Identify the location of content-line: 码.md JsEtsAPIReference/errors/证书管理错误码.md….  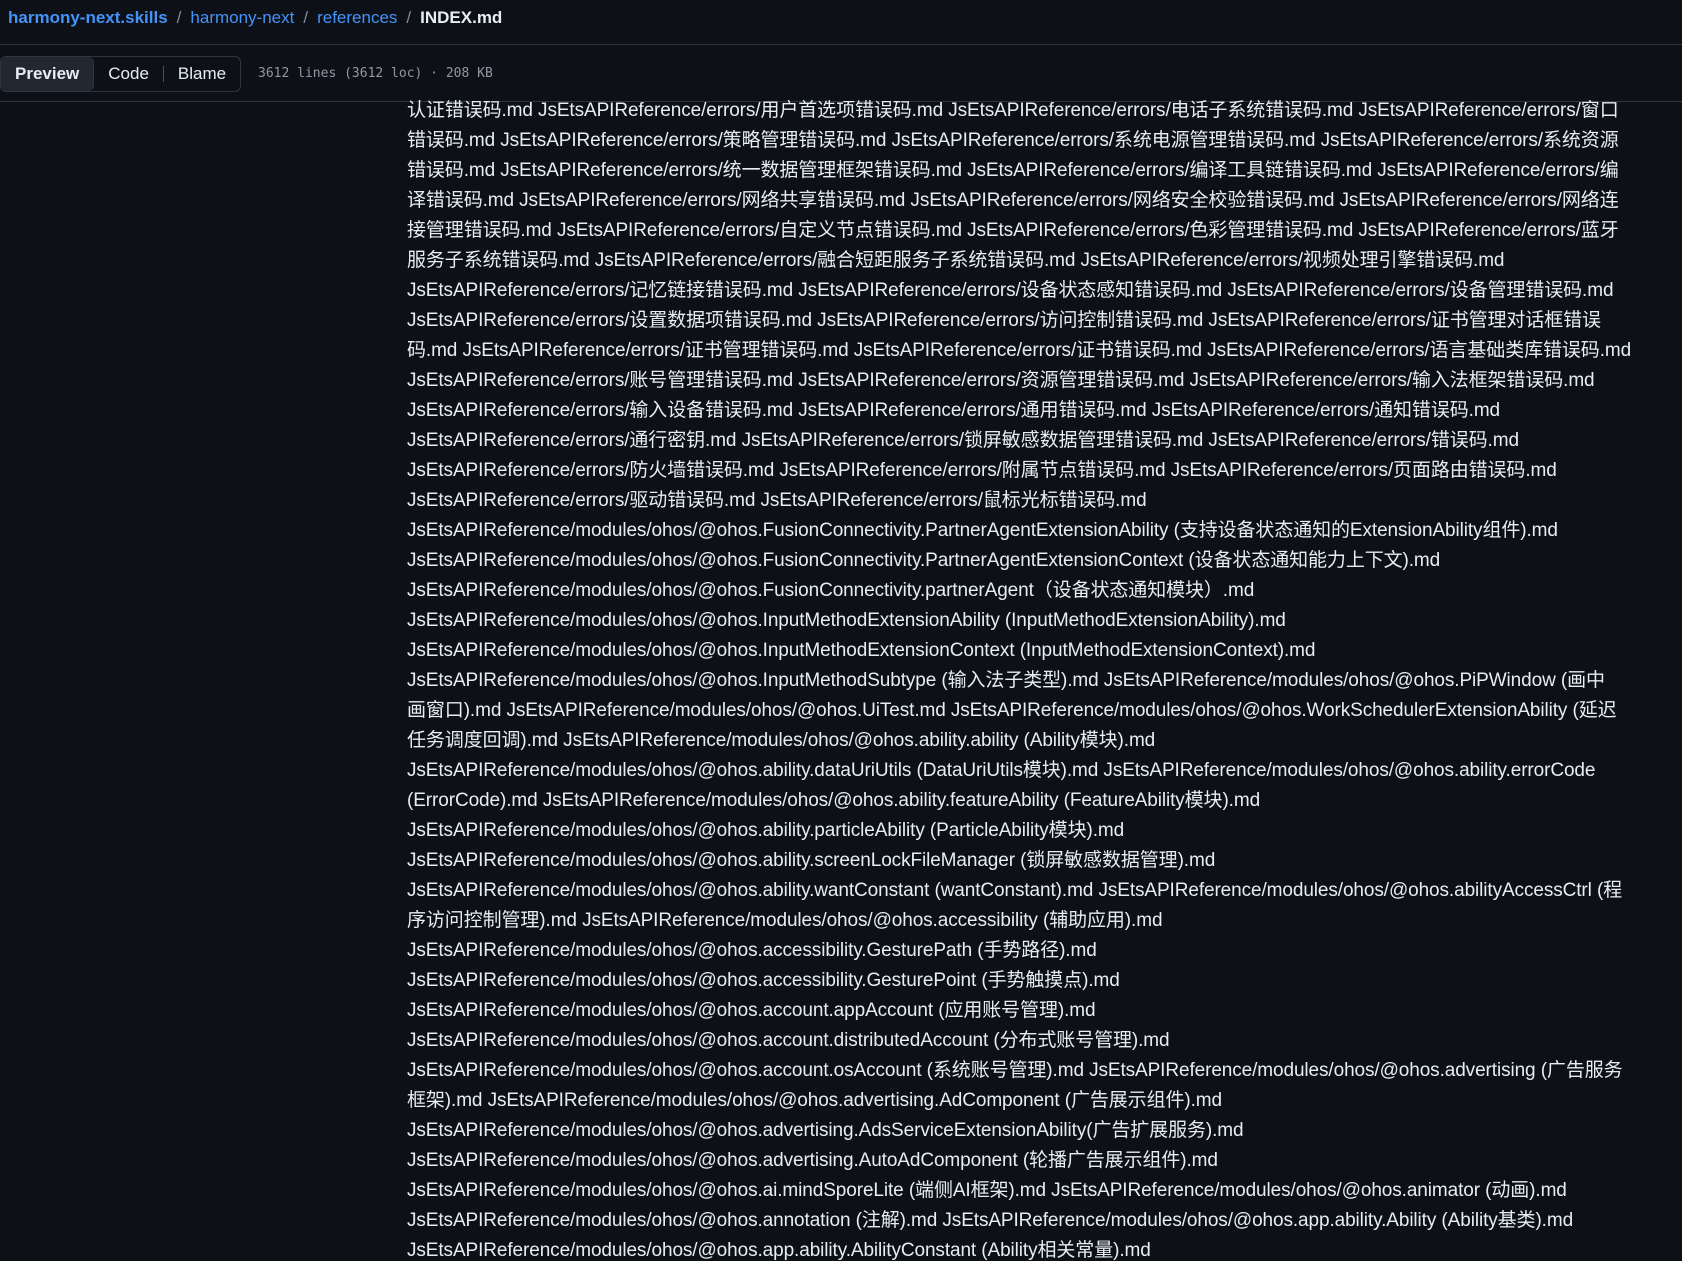
(1019, 350).